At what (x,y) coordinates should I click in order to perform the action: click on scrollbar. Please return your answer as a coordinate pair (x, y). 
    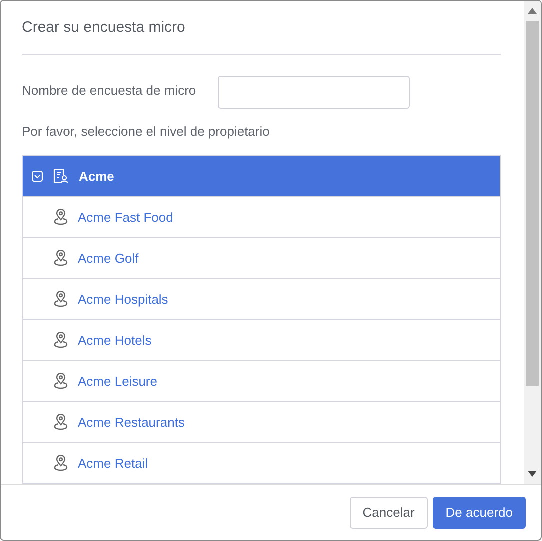
    Looking at the image, I should click on (532, 242).